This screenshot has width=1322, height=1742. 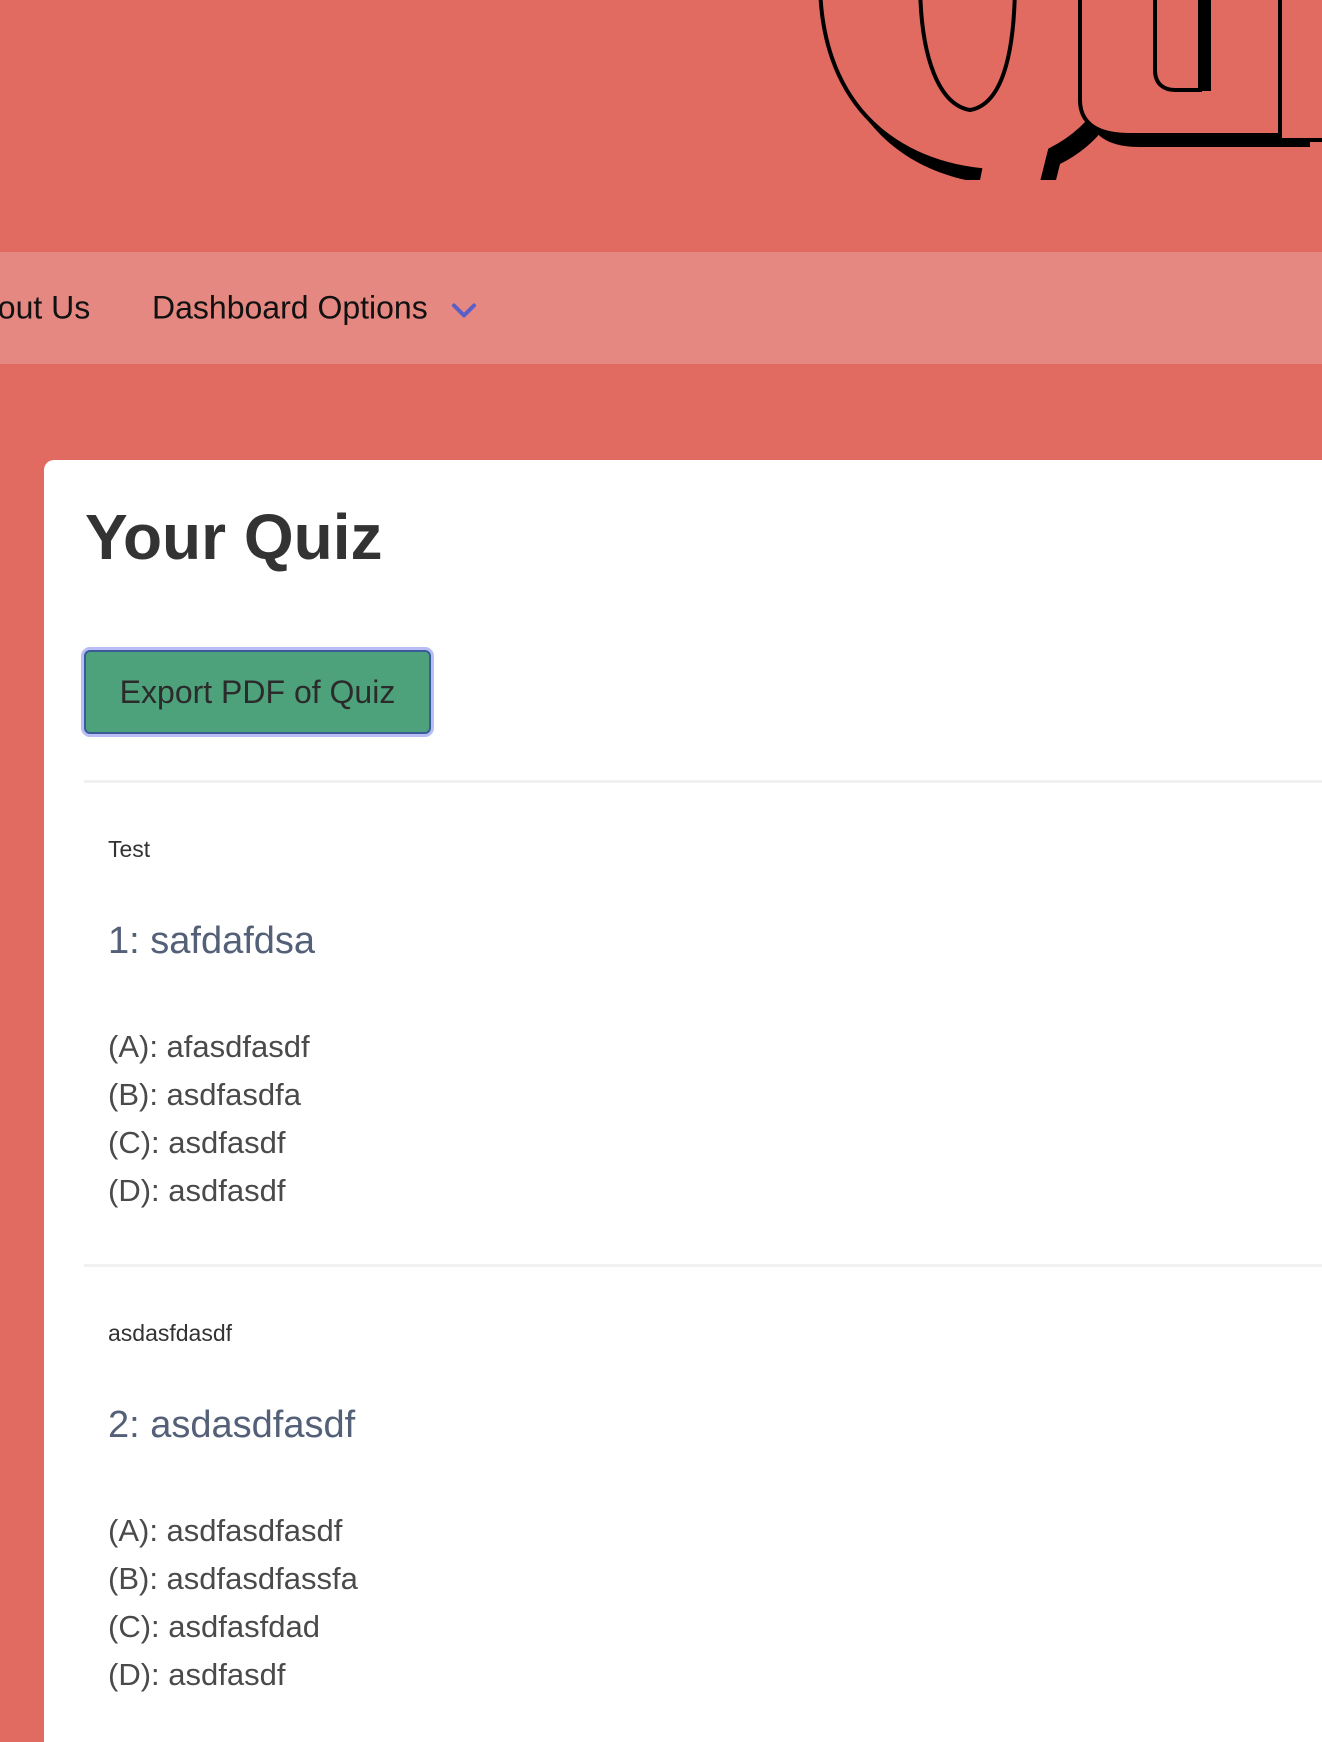 What do you see at coordinates (232, 1425) in the screenshot?
I see `question-title: 2: asdasdfasdf` at bounding box center [232, 1425].